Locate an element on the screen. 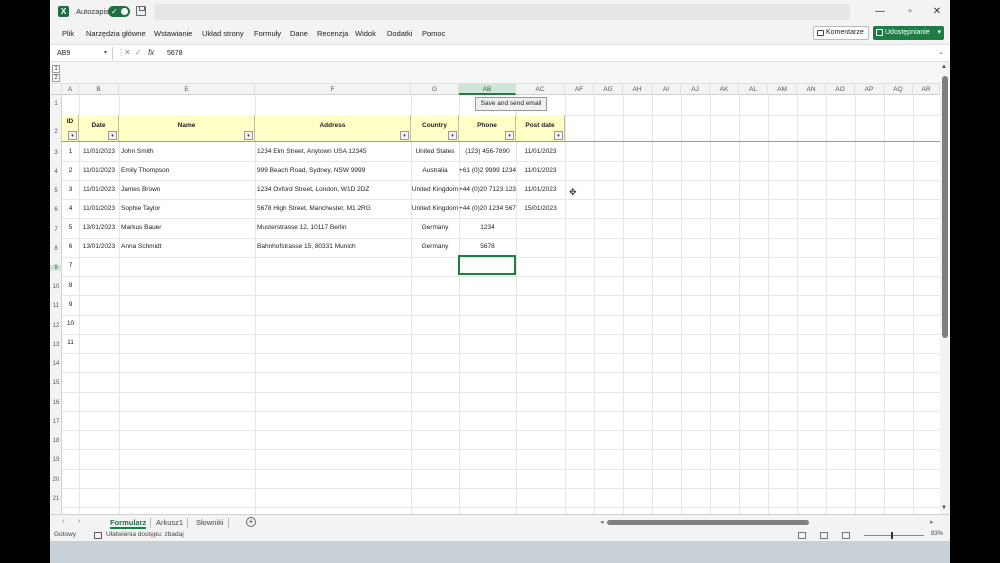 The image size is (1000, 563). cell-id: 8 is located at coordinates (70, 285).